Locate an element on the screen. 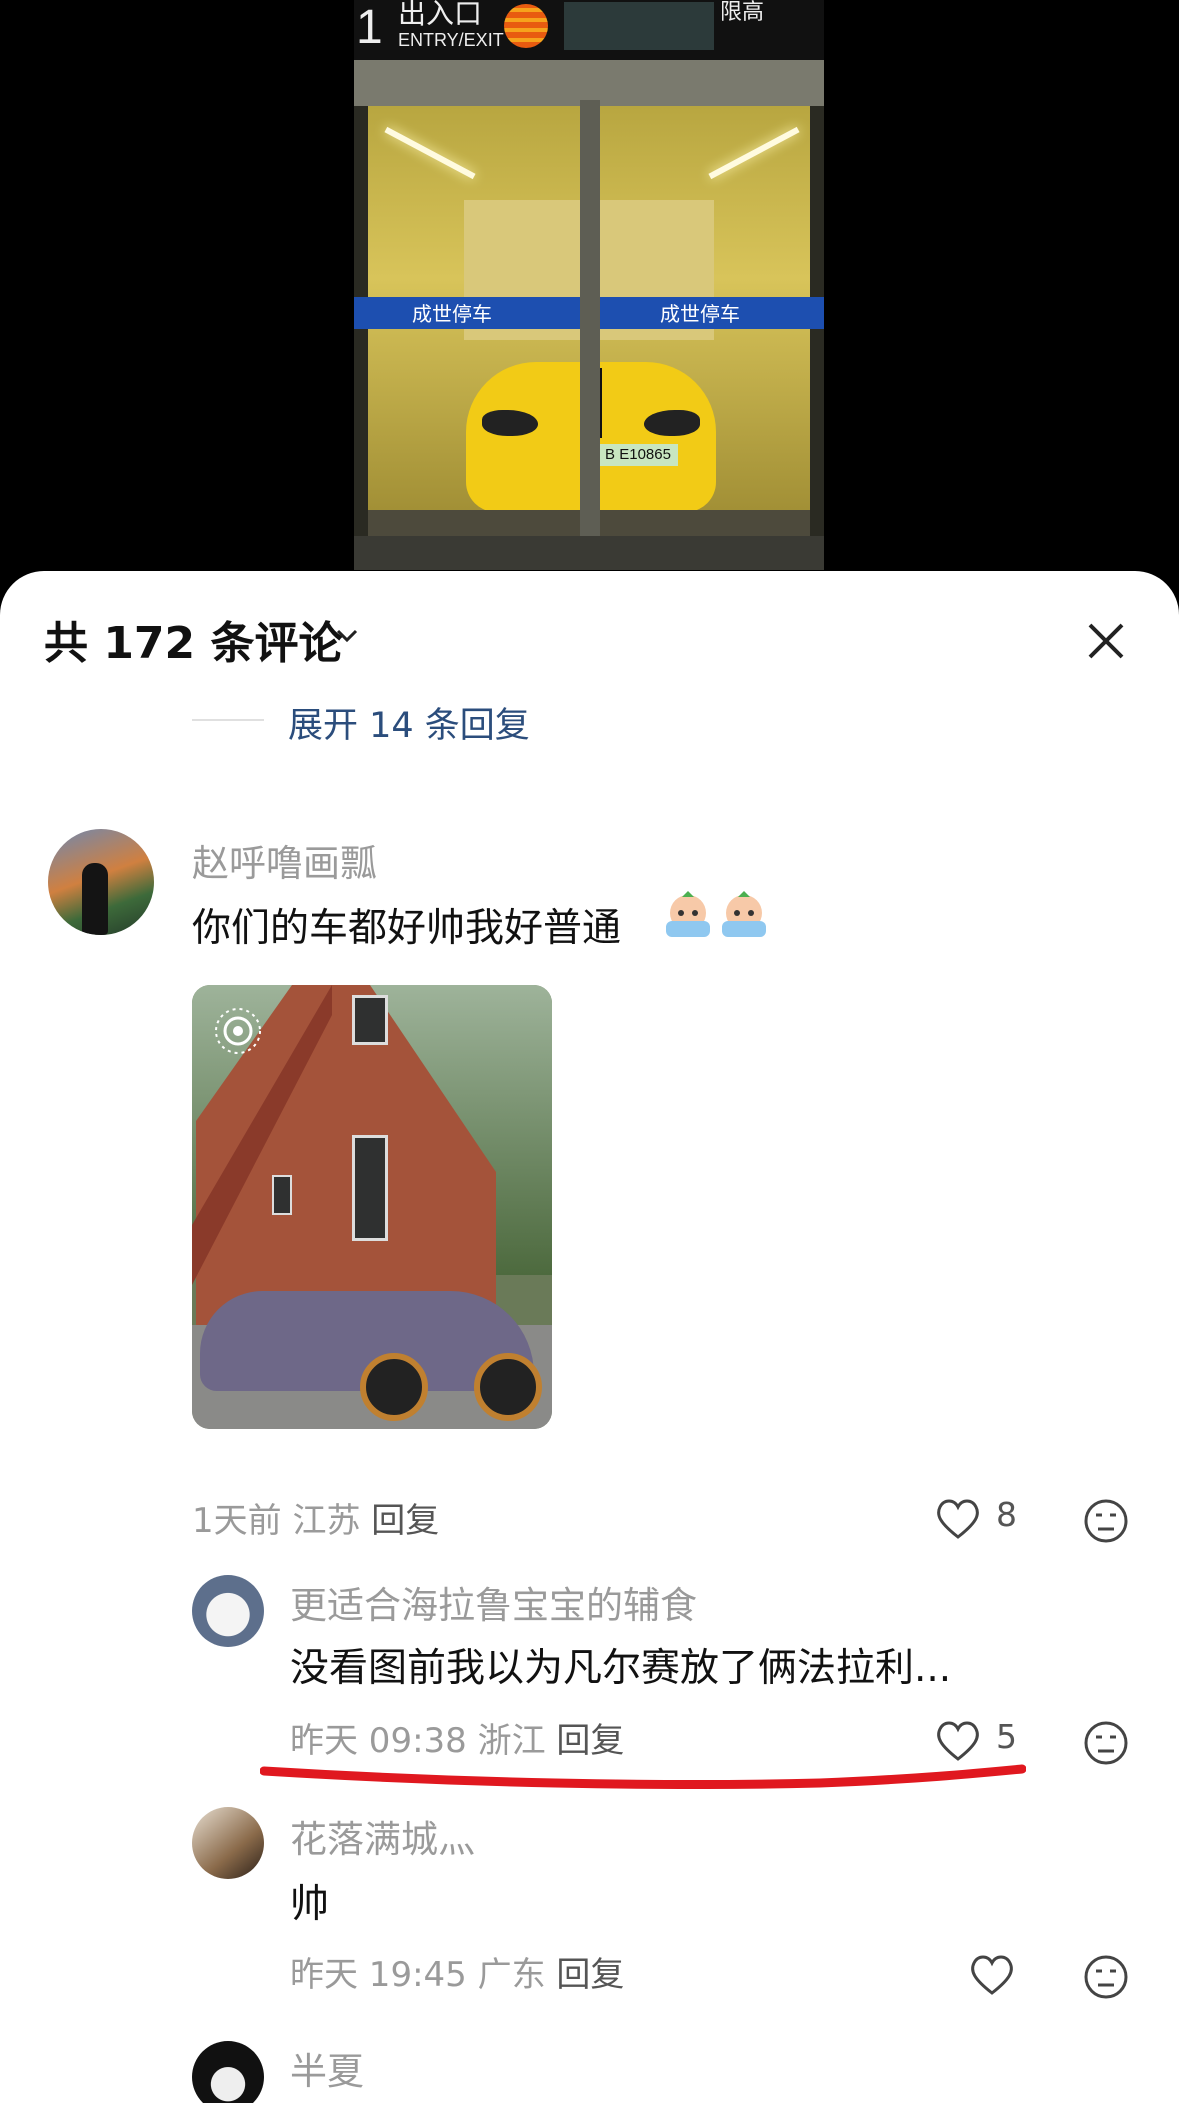  red-underline-annotation is located at coordinates (643, 1776).